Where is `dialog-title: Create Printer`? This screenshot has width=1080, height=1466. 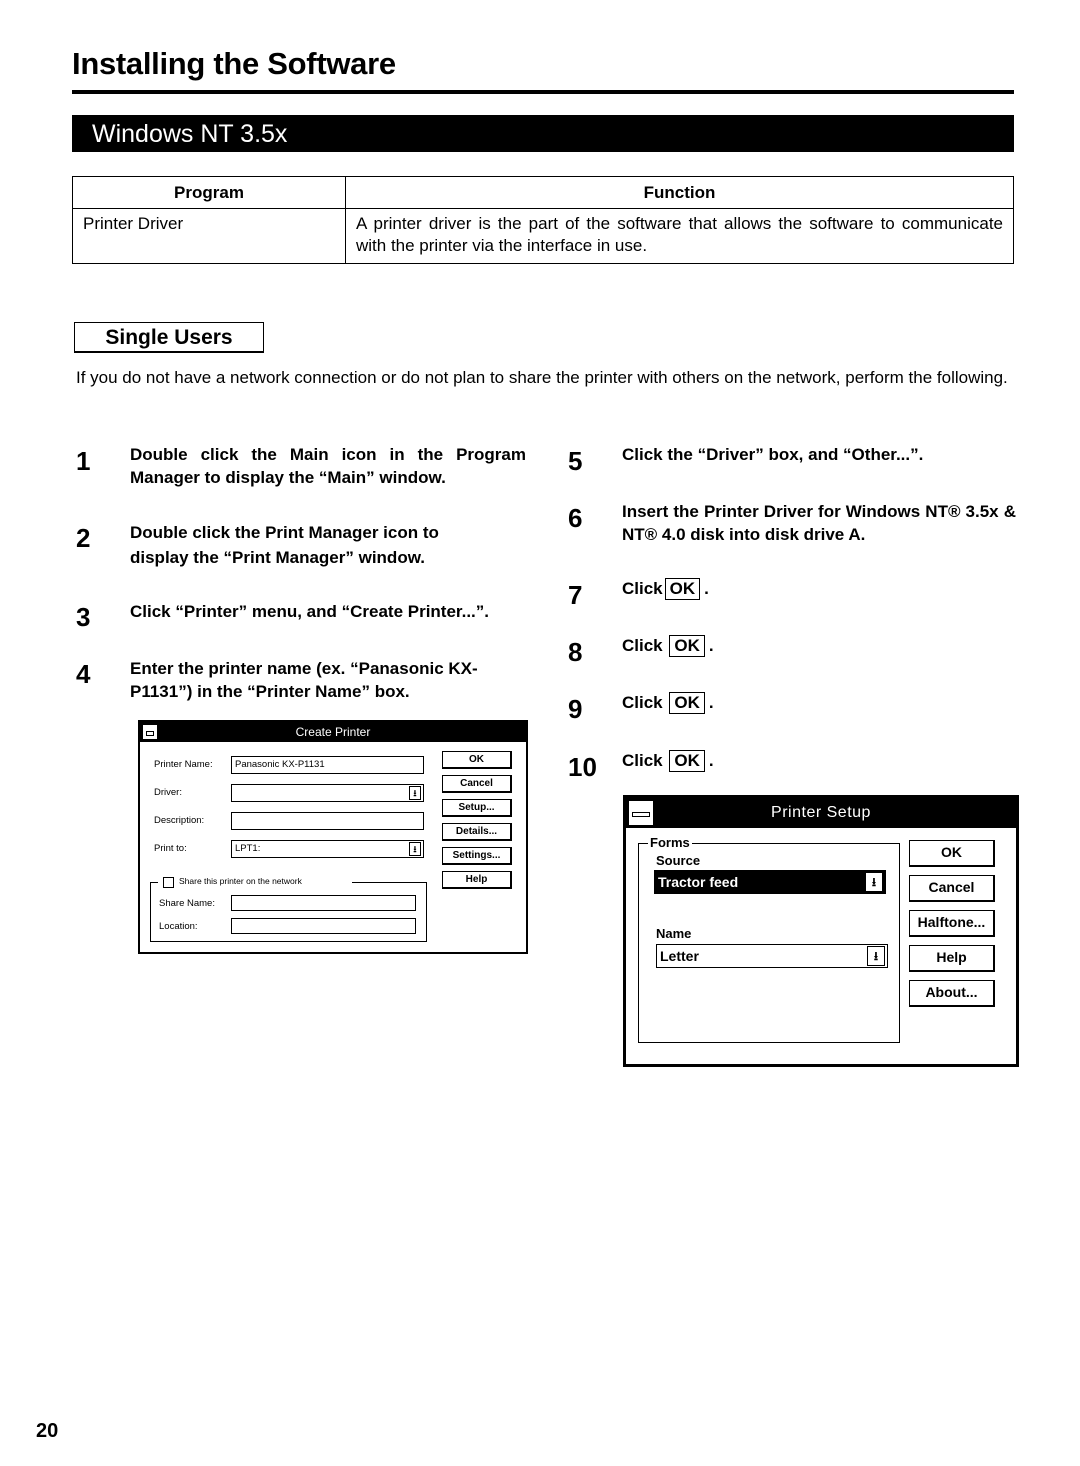 dialog-title: Create Printer is located at coordinates (333, 732).